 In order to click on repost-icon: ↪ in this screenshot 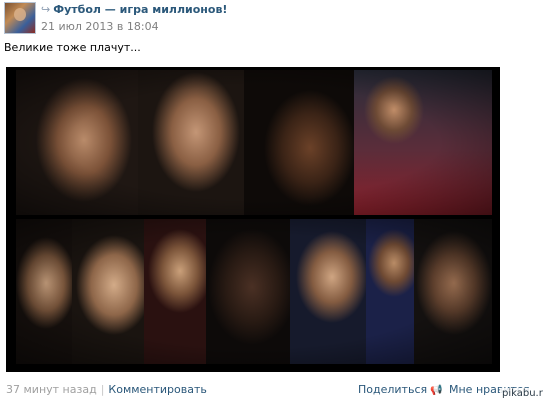, I will do `click(46, 9)`.